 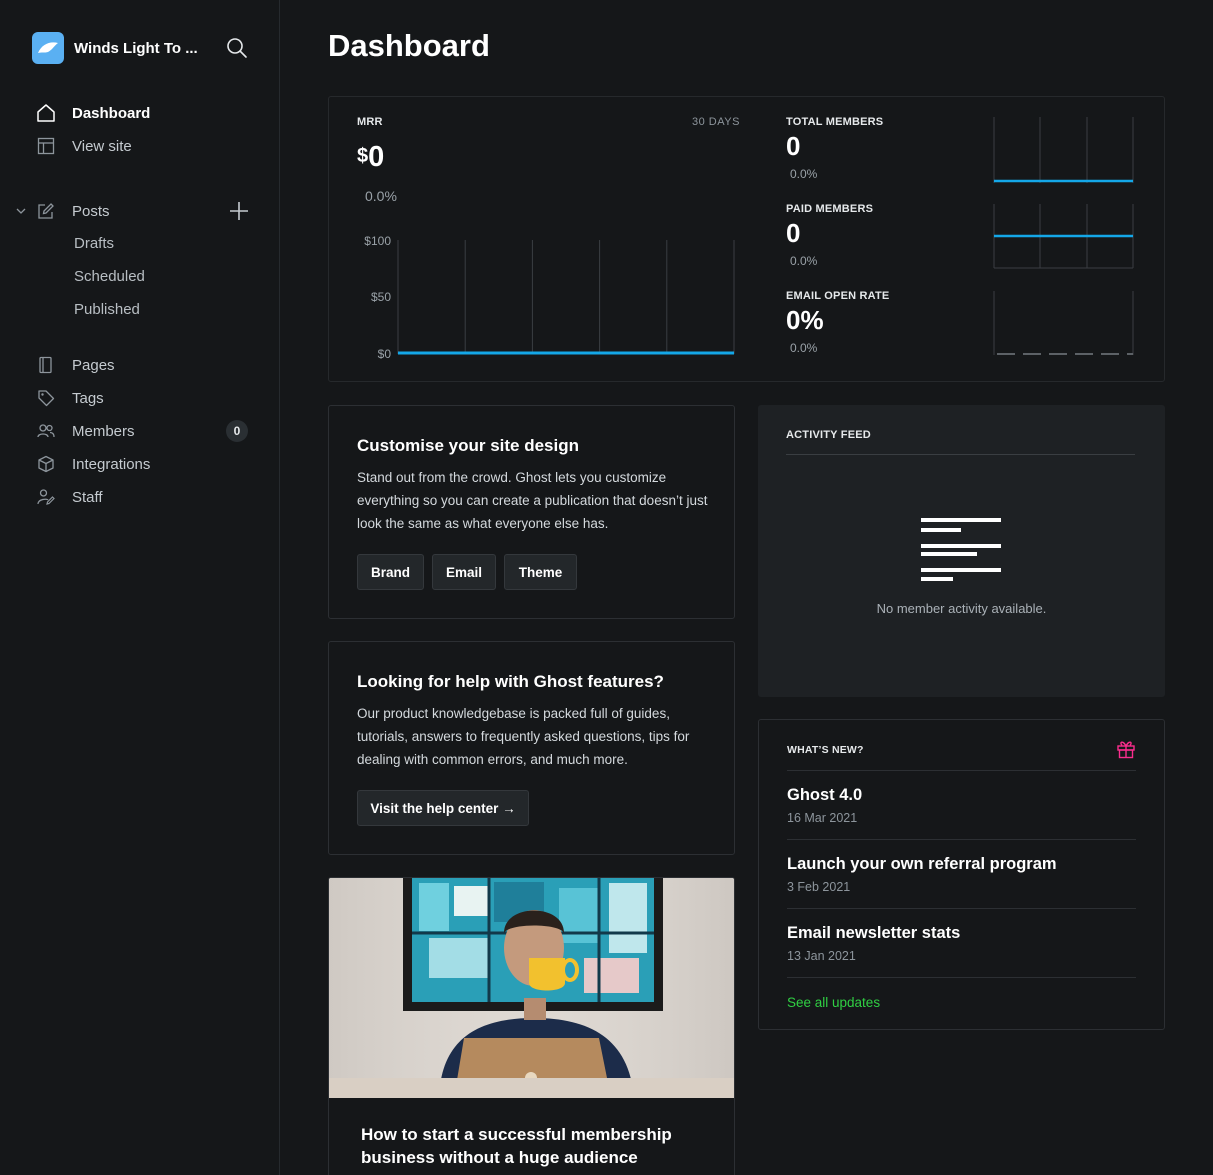 I want to click on staff-icon, so click(x=46, y=497).